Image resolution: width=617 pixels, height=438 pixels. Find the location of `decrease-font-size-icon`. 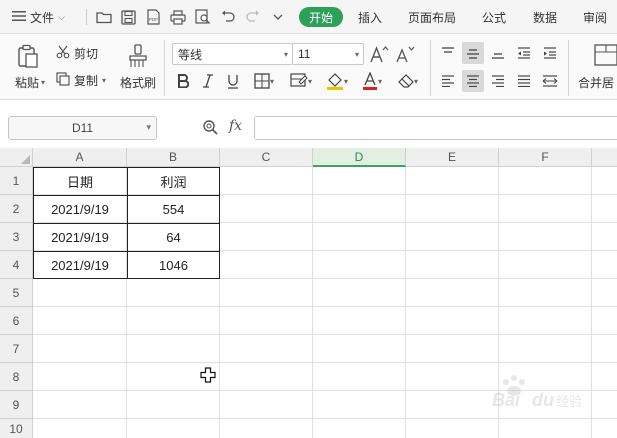

decrease-font-size-icon is located at coordinates (405, 54).